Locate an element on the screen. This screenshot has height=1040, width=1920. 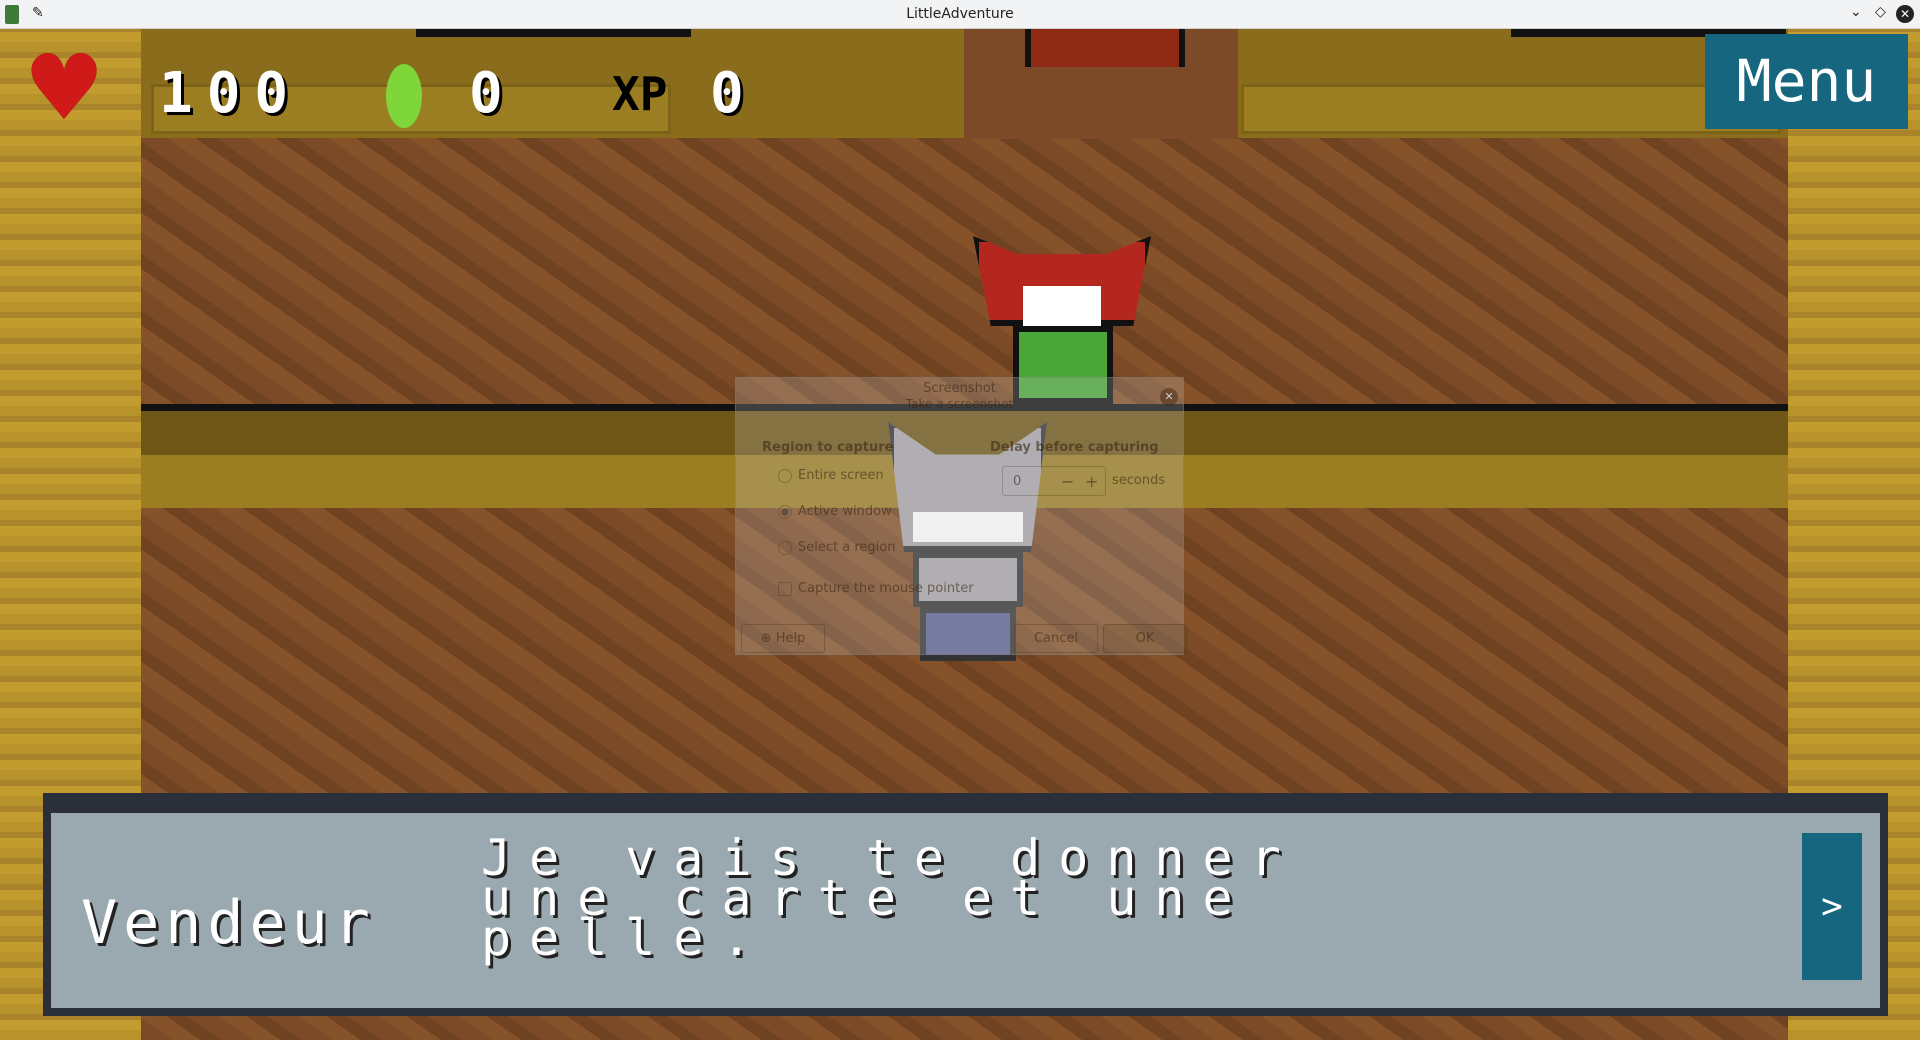
close-icon: ✕ is located at coordinates (1905, 14).